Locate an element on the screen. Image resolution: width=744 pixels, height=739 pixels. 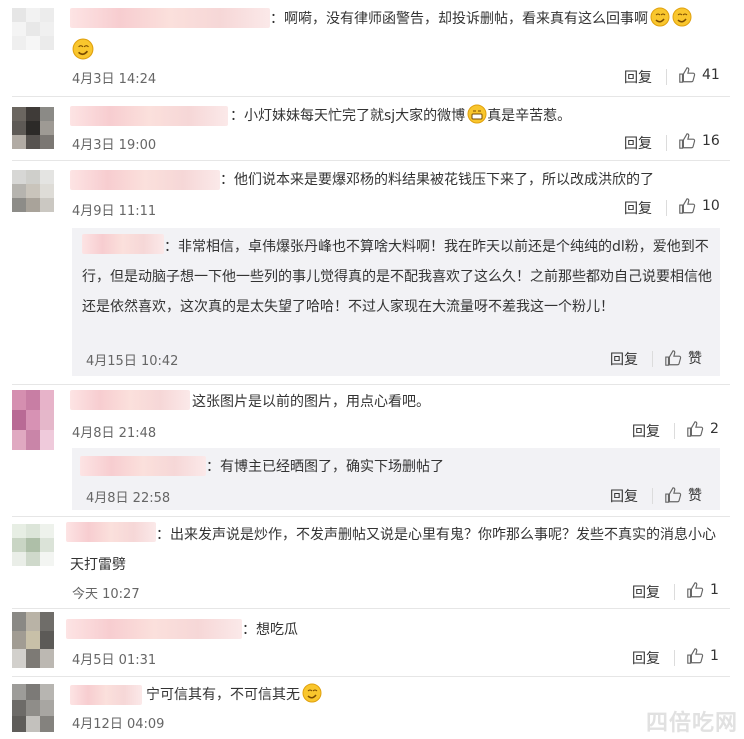
timestamp: 4月3日 19:00 is located at coordinates (114, 145).